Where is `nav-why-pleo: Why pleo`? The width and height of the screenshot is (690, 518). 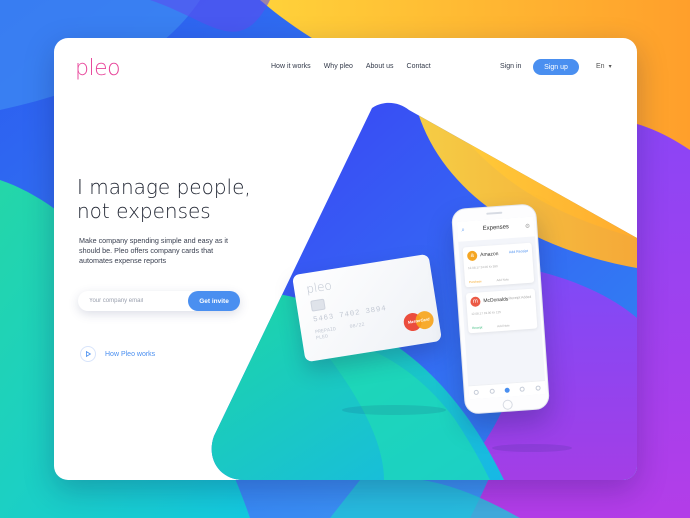
nav-why-pleo: Why pleo is located at coordinates (338, 66).